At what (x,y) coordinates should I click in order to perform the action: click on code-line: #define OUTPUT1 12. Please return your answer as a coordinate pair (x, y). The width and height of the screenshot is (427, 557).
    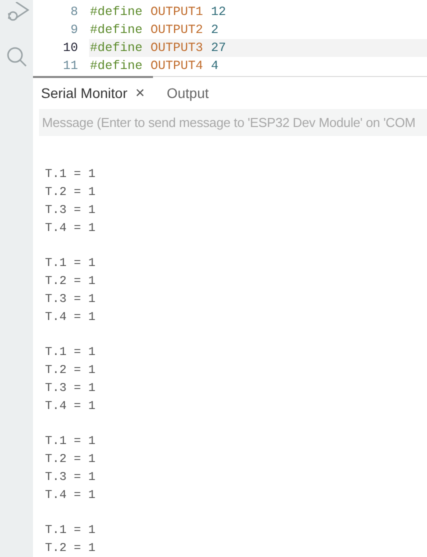
    Looking at the image, I should click on (158, 12).